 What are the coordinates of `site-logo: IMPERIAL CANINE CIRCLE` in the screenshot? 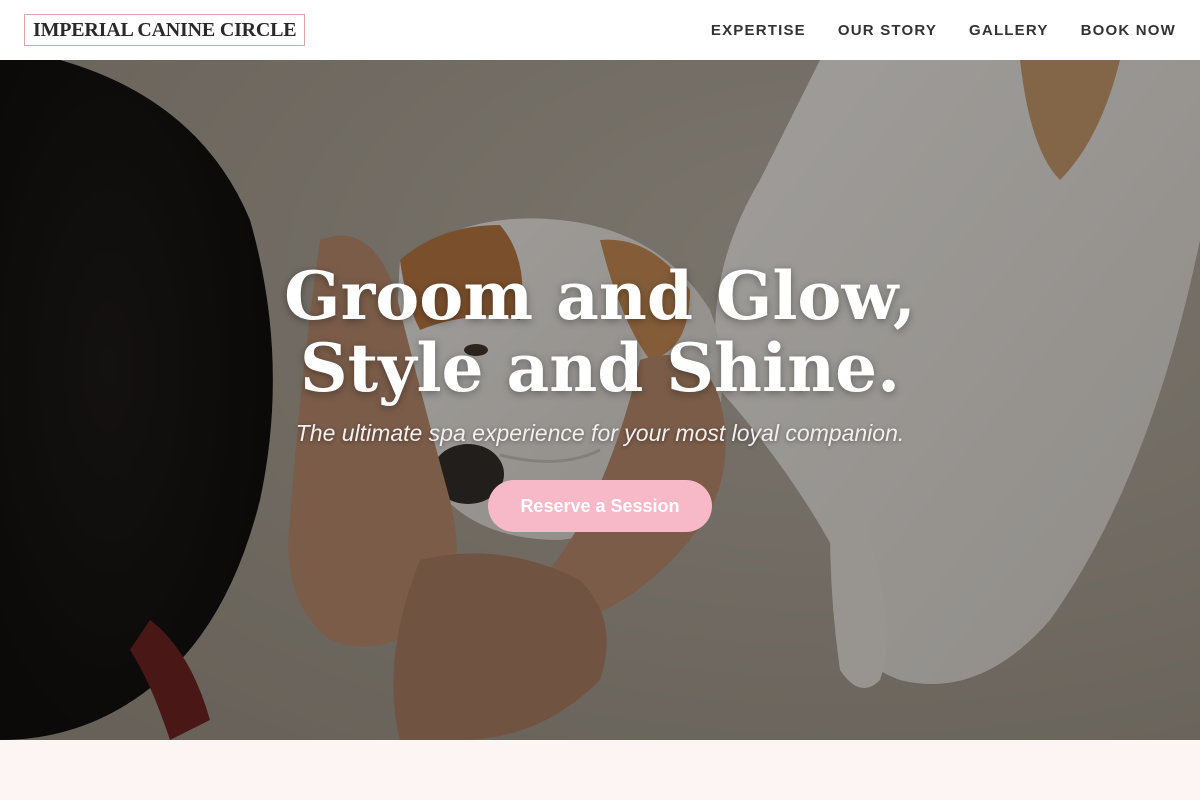 It's located at (165, 30).